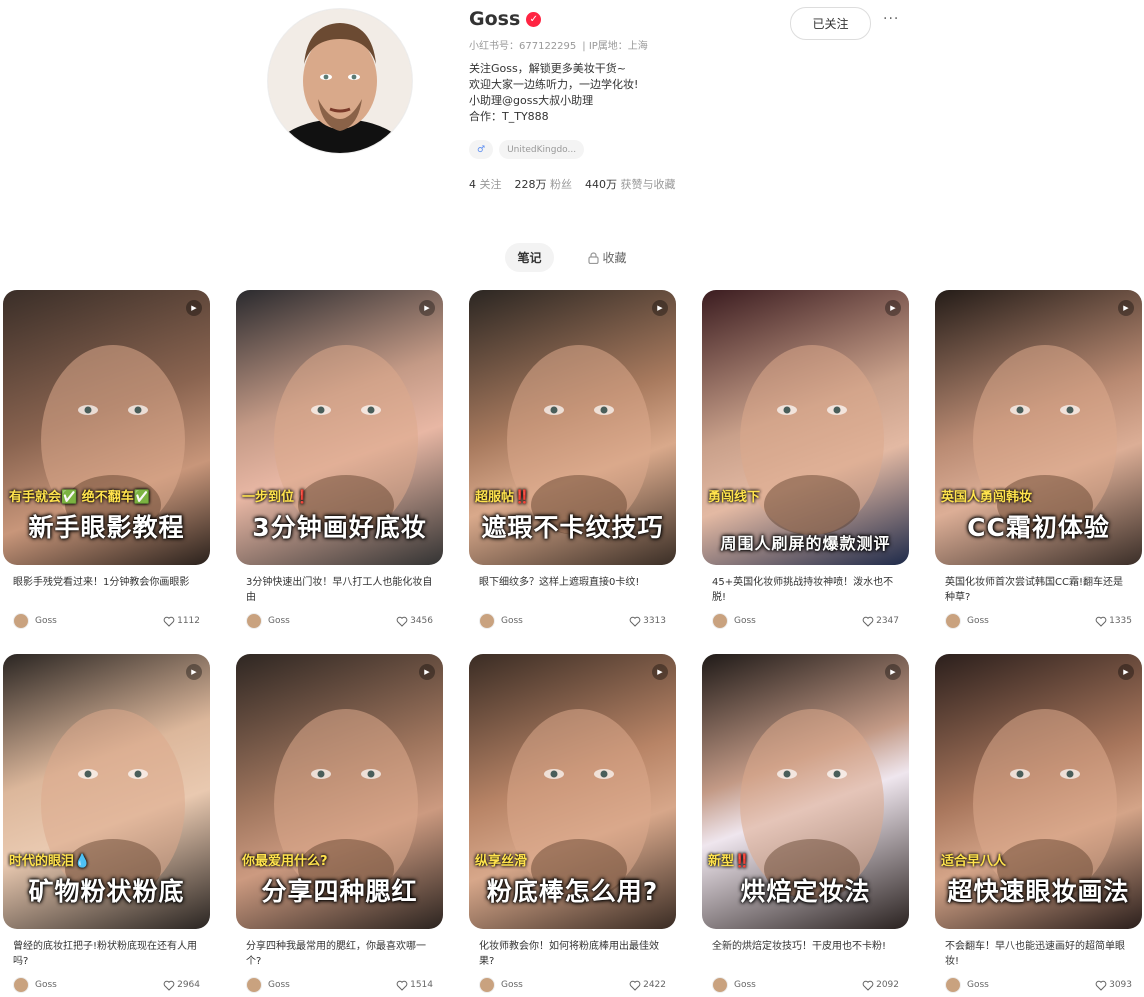 The height and width of the screenshot is (997, 1144). What do you see at coordinates (339, 985) in the screenshot?
I see `note-footer: Goss 1514` at bounding box center [339, 985].